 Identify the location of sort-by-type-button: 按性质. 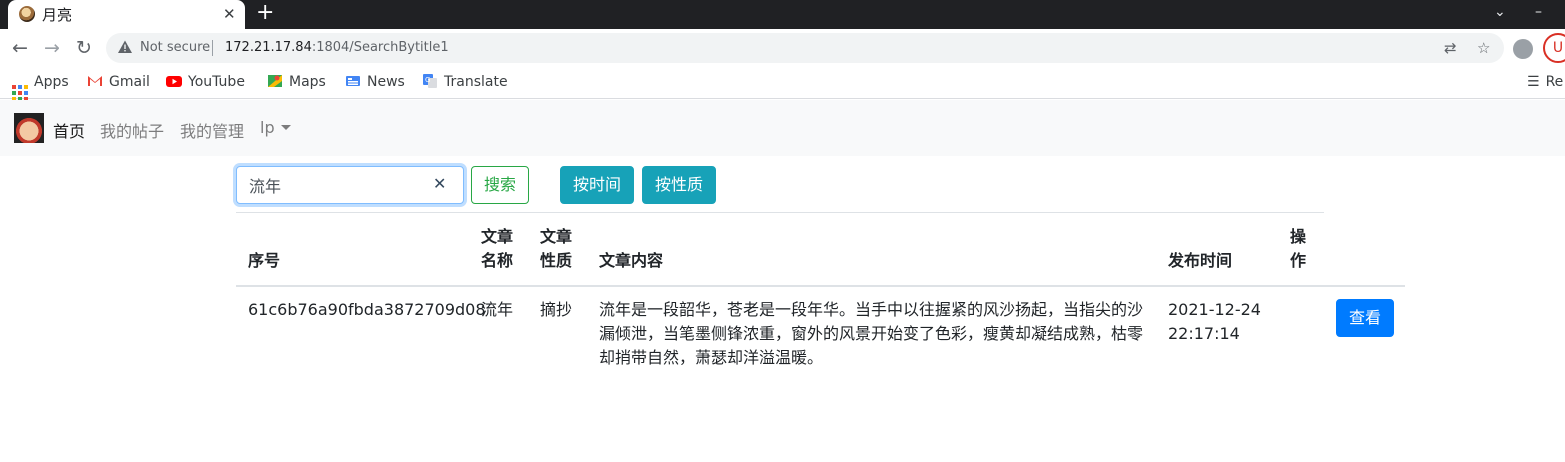
(679, 185).